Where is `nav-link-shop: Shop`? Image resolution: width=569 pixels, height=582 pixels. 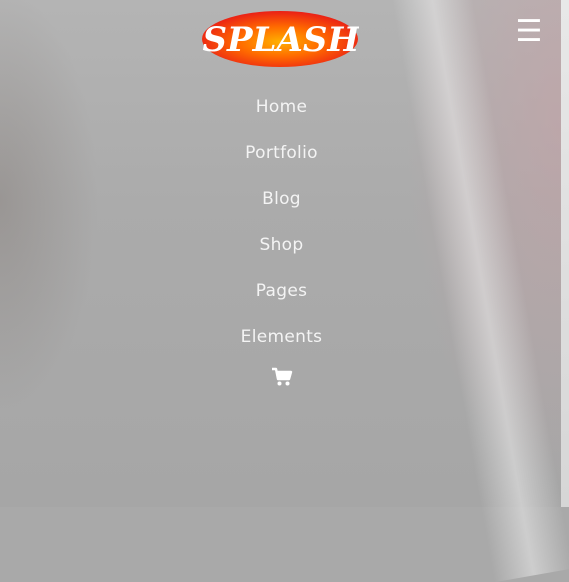 nav-link-shop: Shop is located at coordinates (282, 245).